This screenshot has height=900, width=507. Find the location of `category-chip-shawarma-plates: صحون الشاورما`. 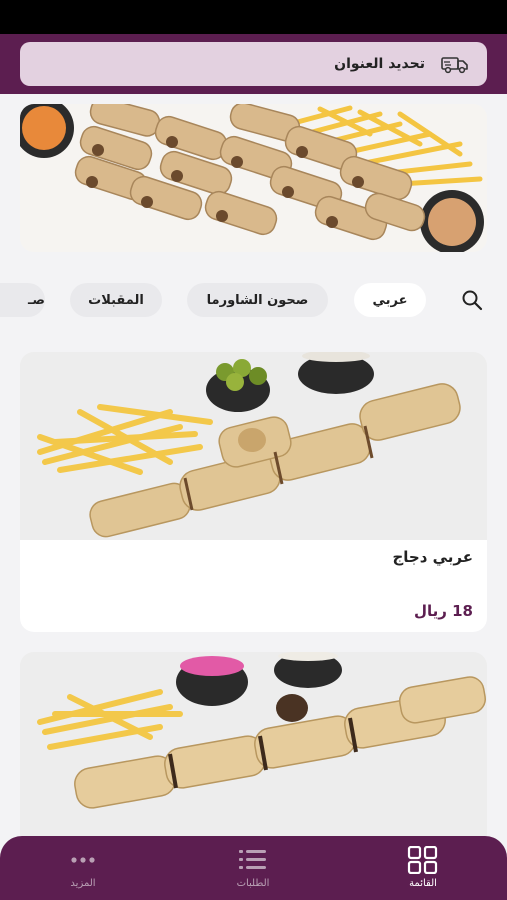

category-chip-shawarma-plates: صحون الشاورما is located at coordinates (257, 300).